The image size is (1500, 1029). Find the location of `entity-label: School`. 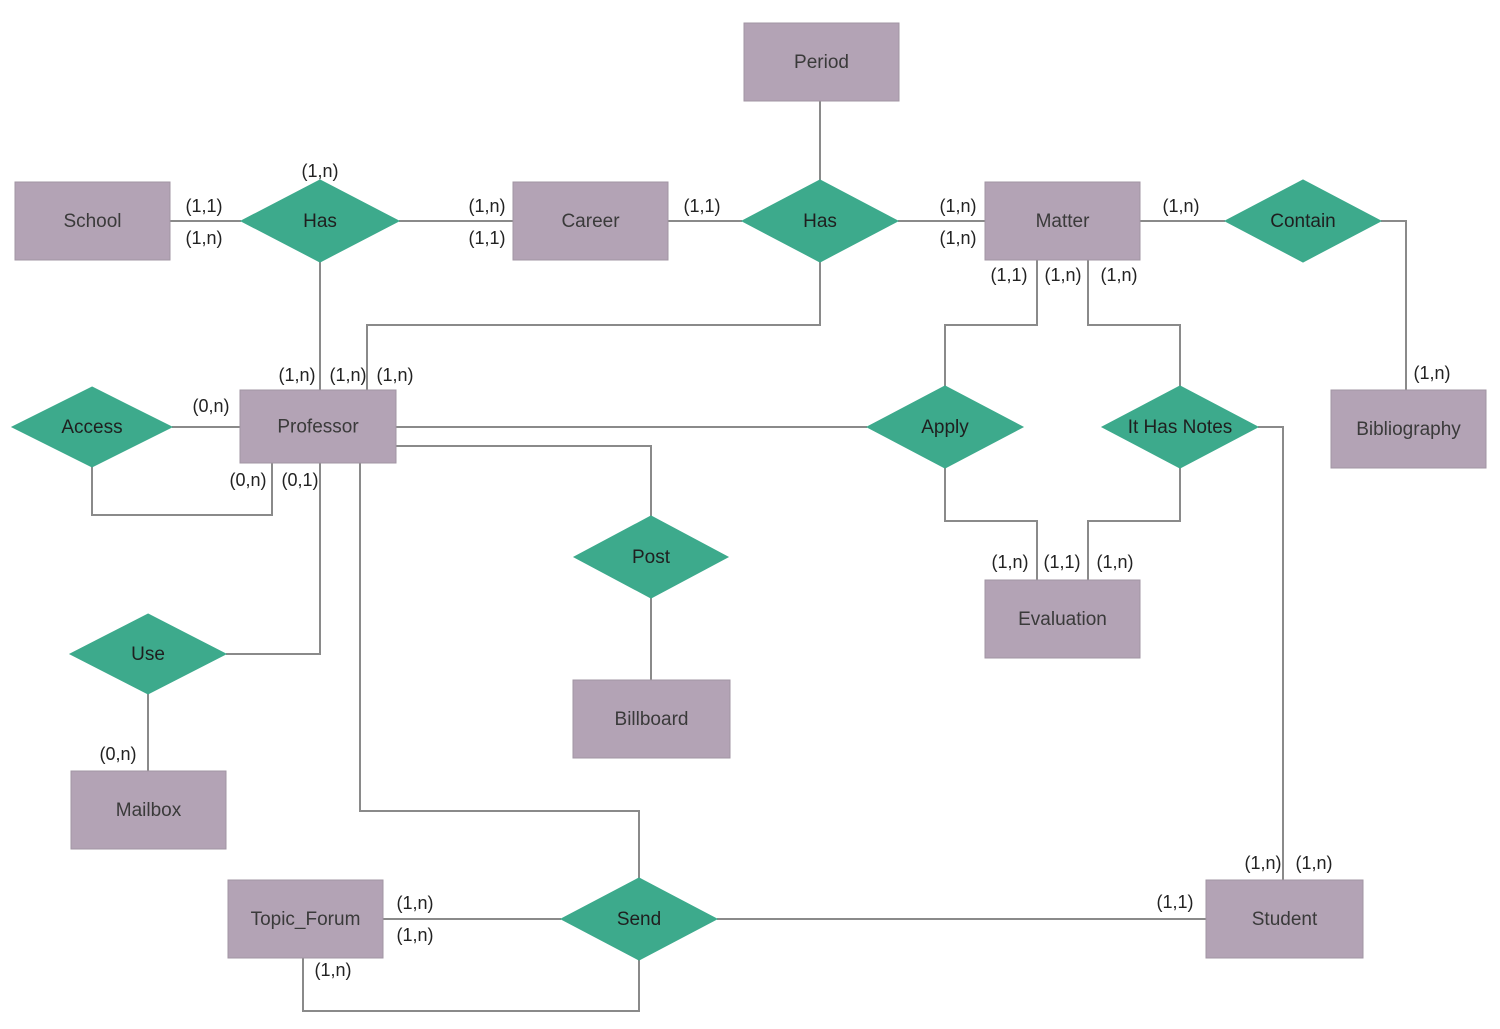

entity-label: School is located at coordinates (92, 221).